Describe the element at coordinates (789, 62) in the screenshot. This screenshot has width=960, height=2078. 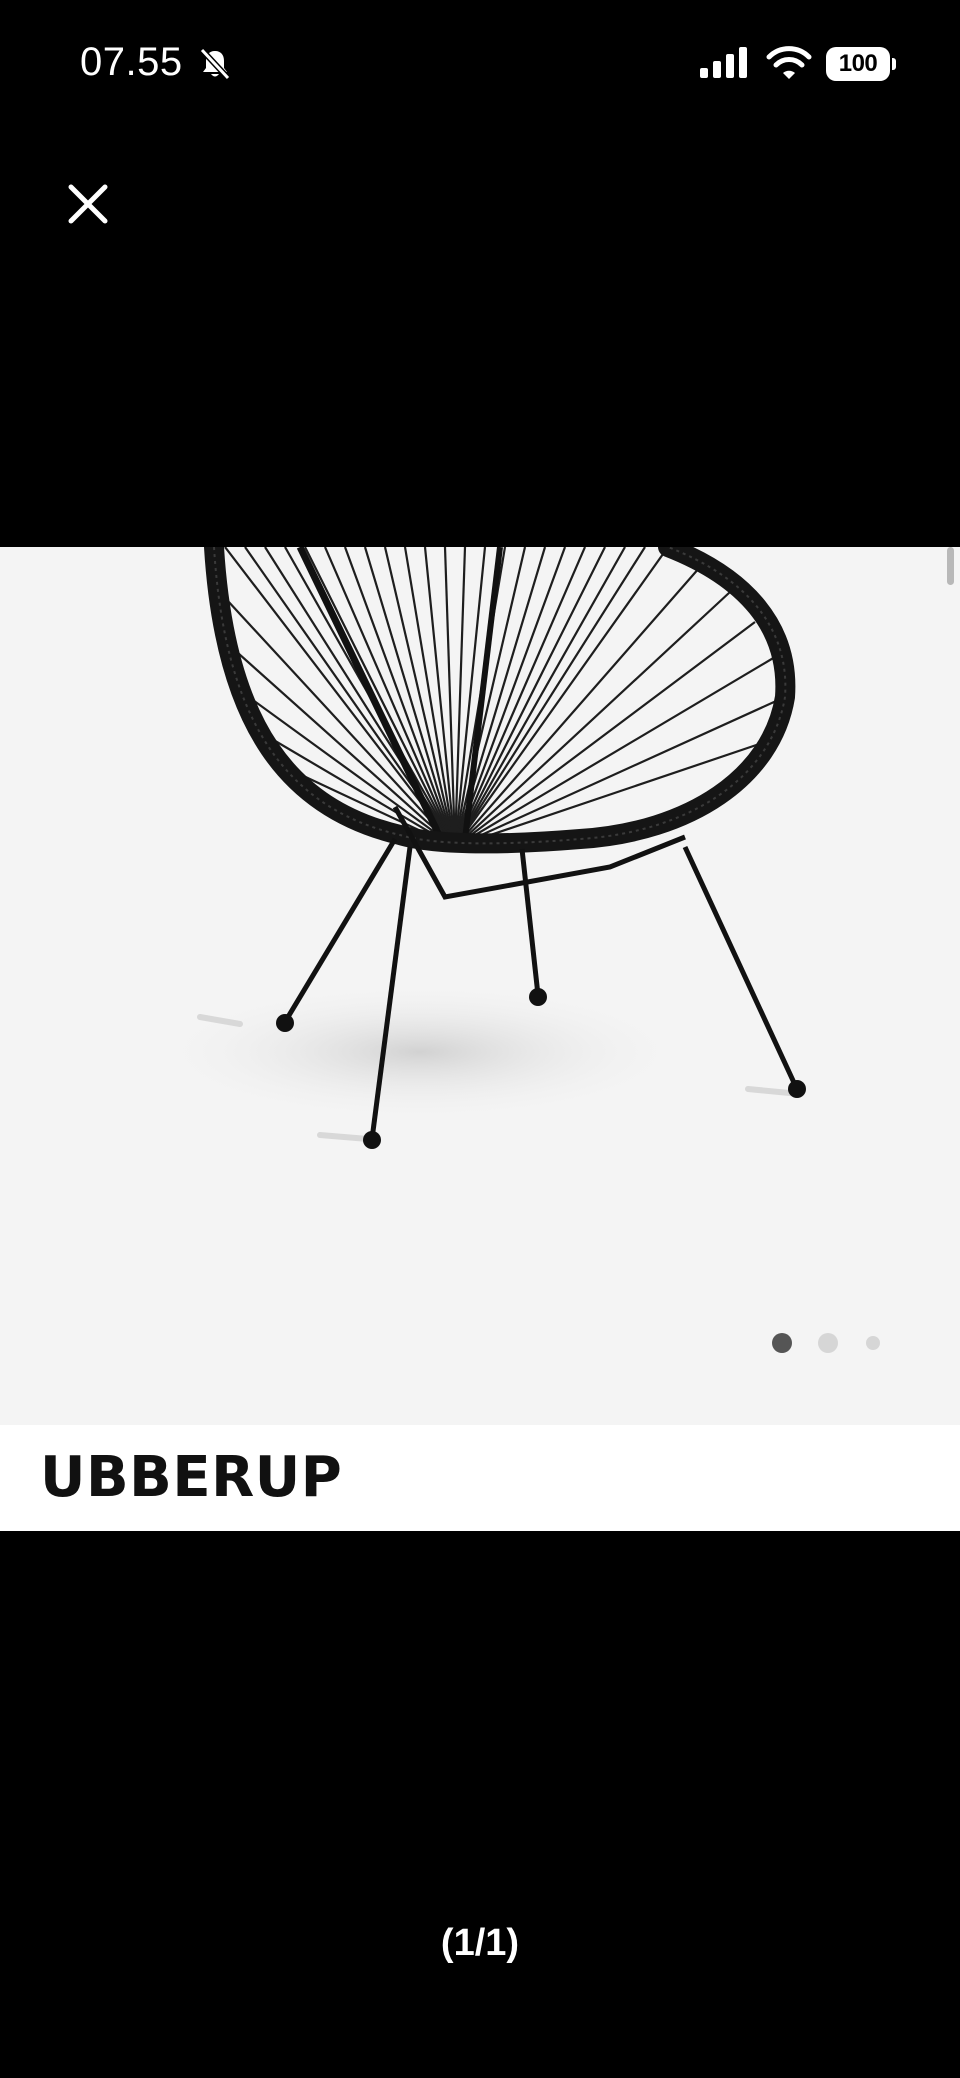
I see `wifi-icon` at that location.